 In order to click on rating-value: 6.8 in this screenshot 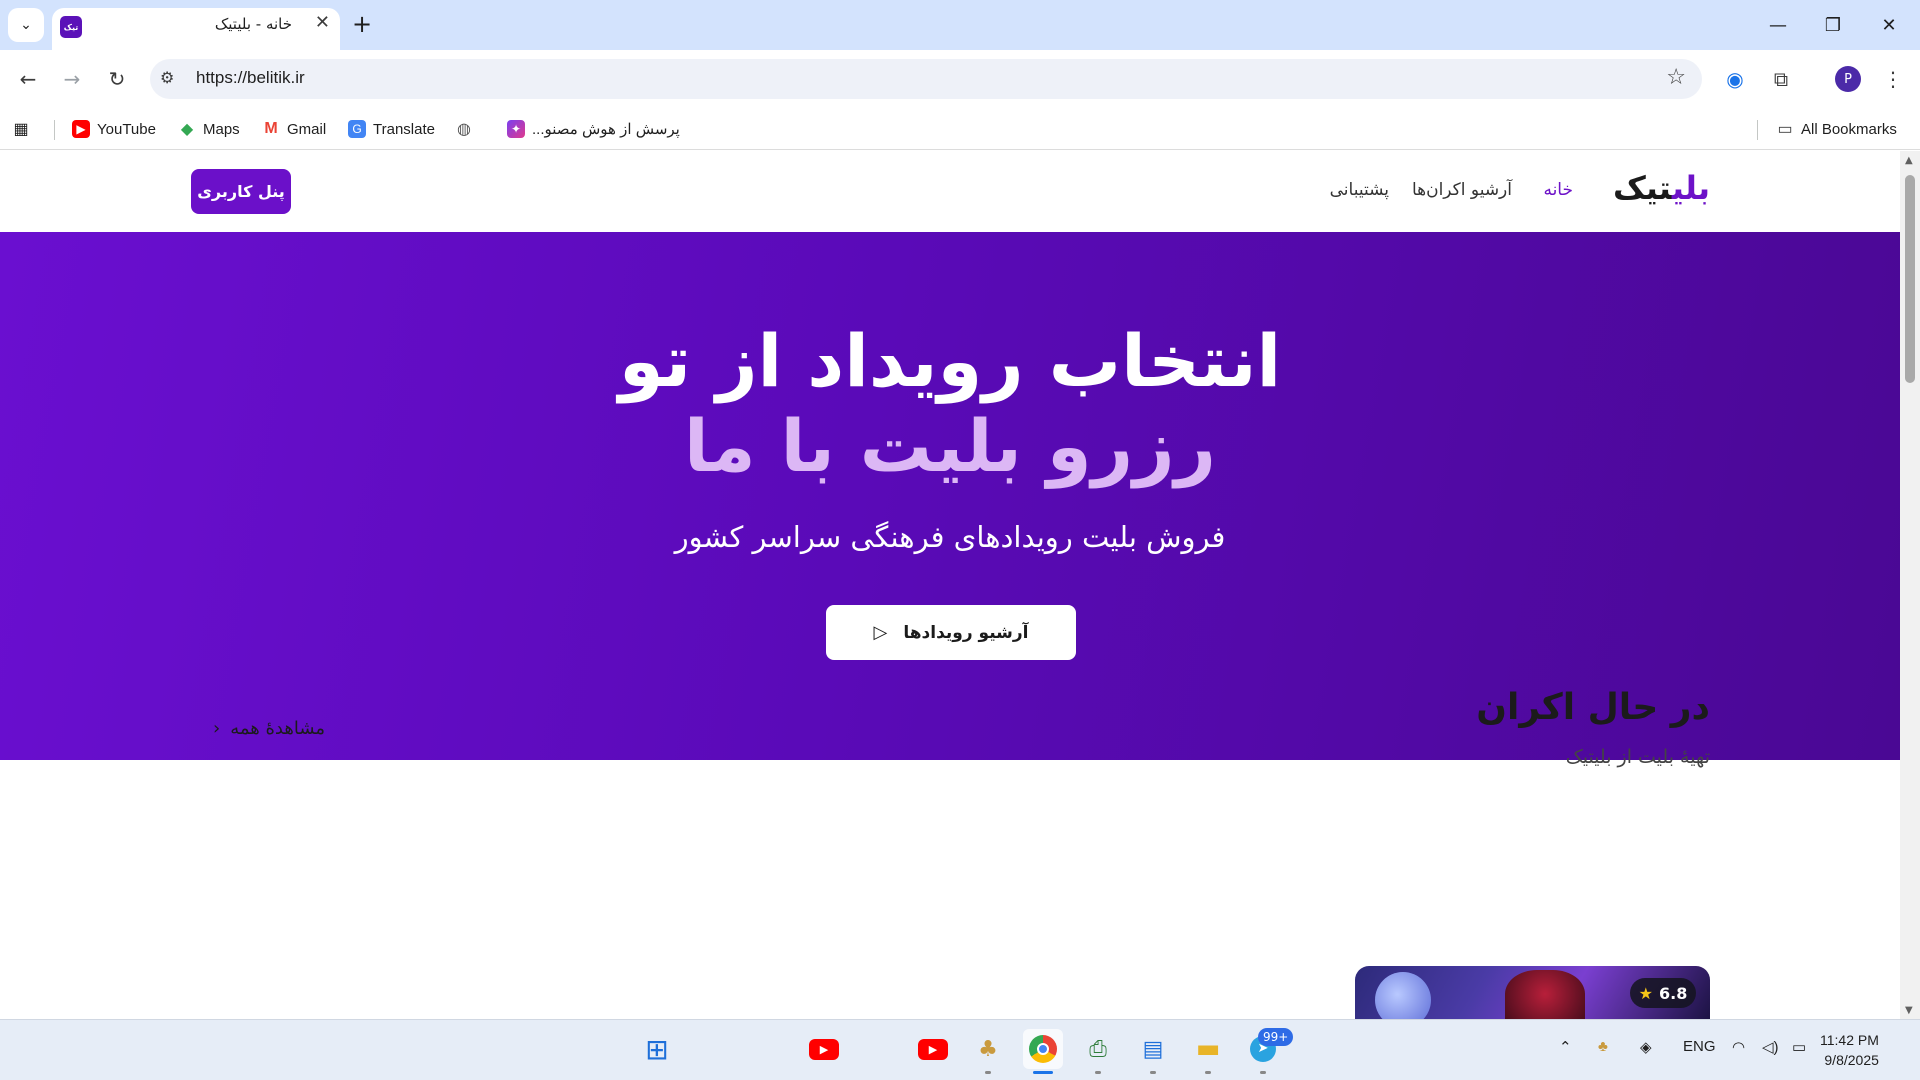, I will do `click(1673, 993)`.